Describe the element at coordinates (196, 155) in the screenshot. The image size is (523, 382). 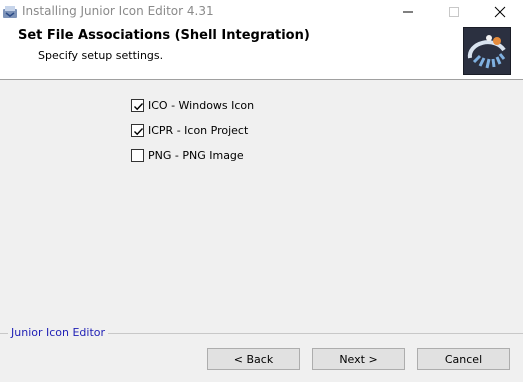
I see `png-label: PNG - PNG Image` at that location.